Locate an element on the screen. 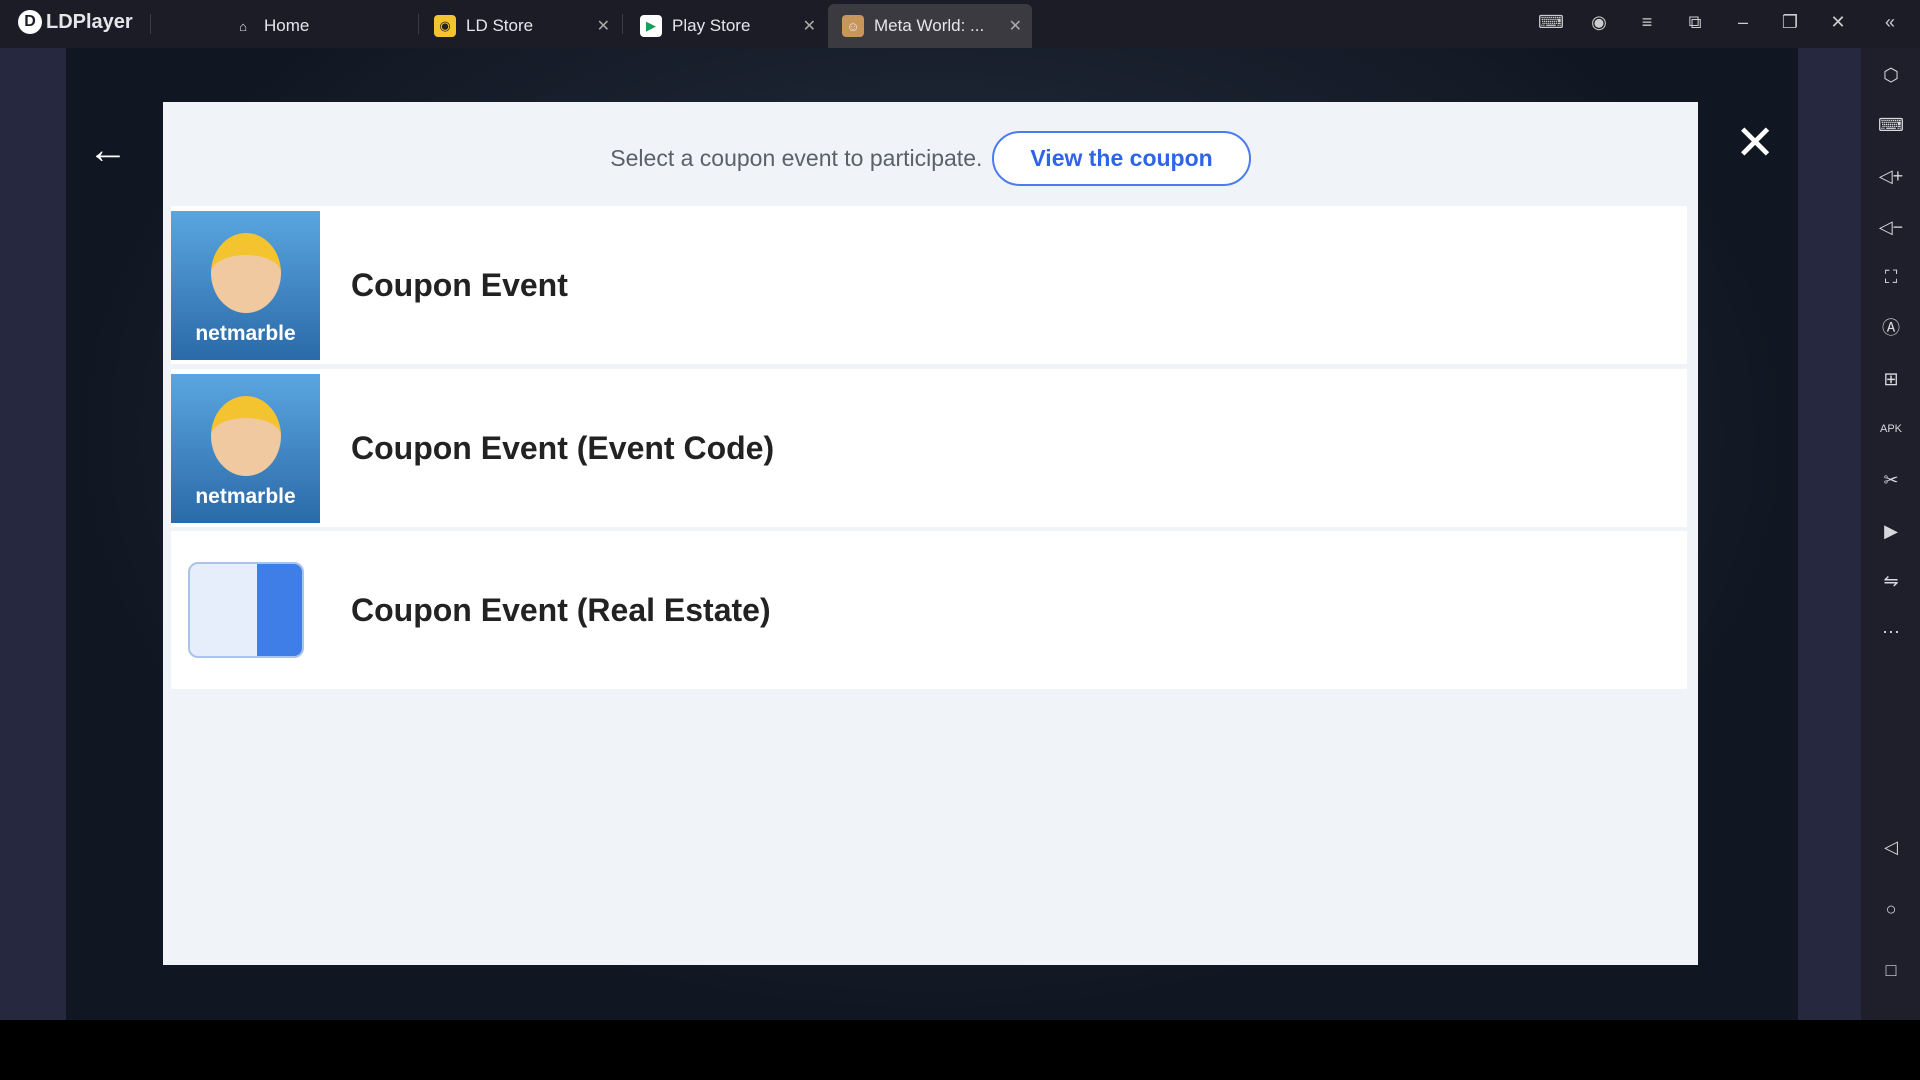 The image size is (1920, 1080). volume-up-icon: ◁+ is located at coordinates (1891, 176).